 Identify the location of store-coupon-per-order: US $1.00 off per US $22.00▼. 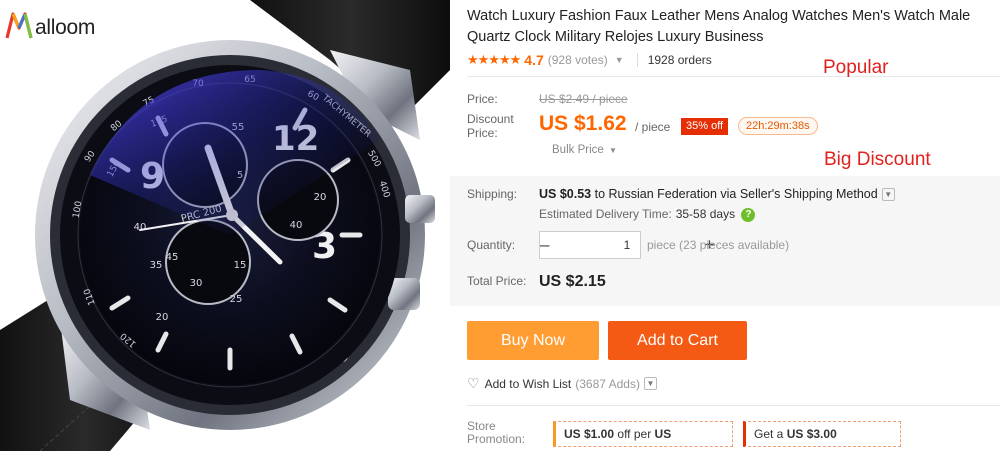
(643, 434).